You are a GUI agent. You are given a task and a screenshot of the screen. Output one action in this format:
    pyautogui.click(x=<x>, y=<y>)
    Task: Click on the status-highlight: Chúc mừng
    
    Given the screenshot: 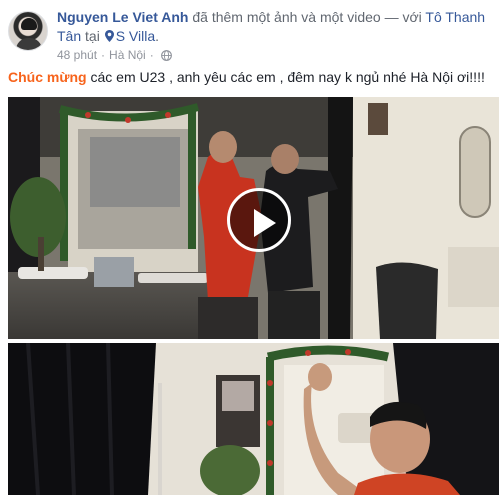 What is the action you would take?
    pyautogui.click(x=47, y=77)
    